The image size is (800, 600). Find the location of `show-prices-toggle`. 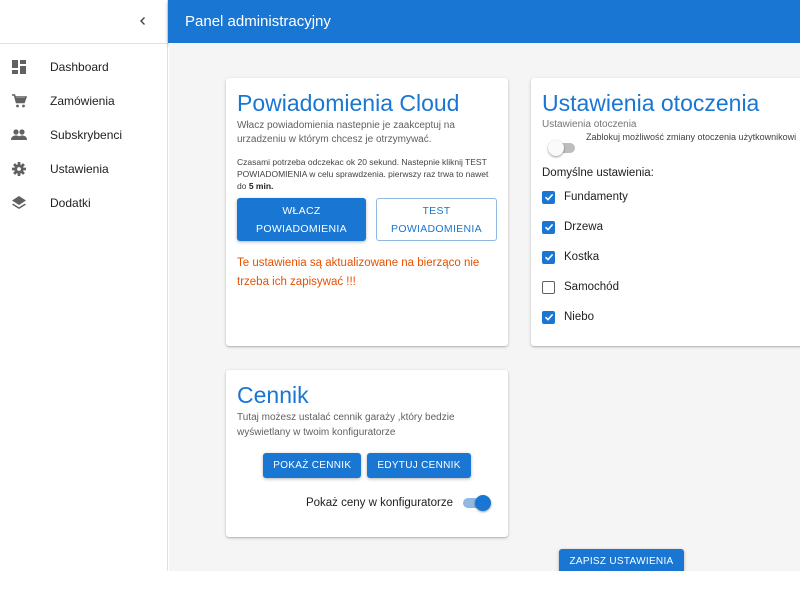

show-prices-toggle is located at coordinates (477, 503).